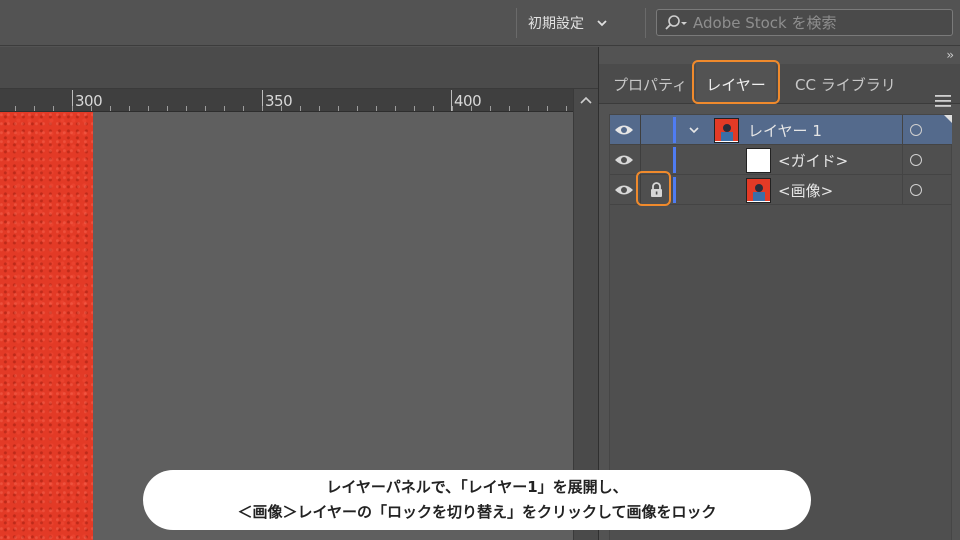 The width and height of the screenshot is (960, 540). Describe the element at coordinates (586, 100) in the screenshot. I see `chevron-up-icon` at that location.